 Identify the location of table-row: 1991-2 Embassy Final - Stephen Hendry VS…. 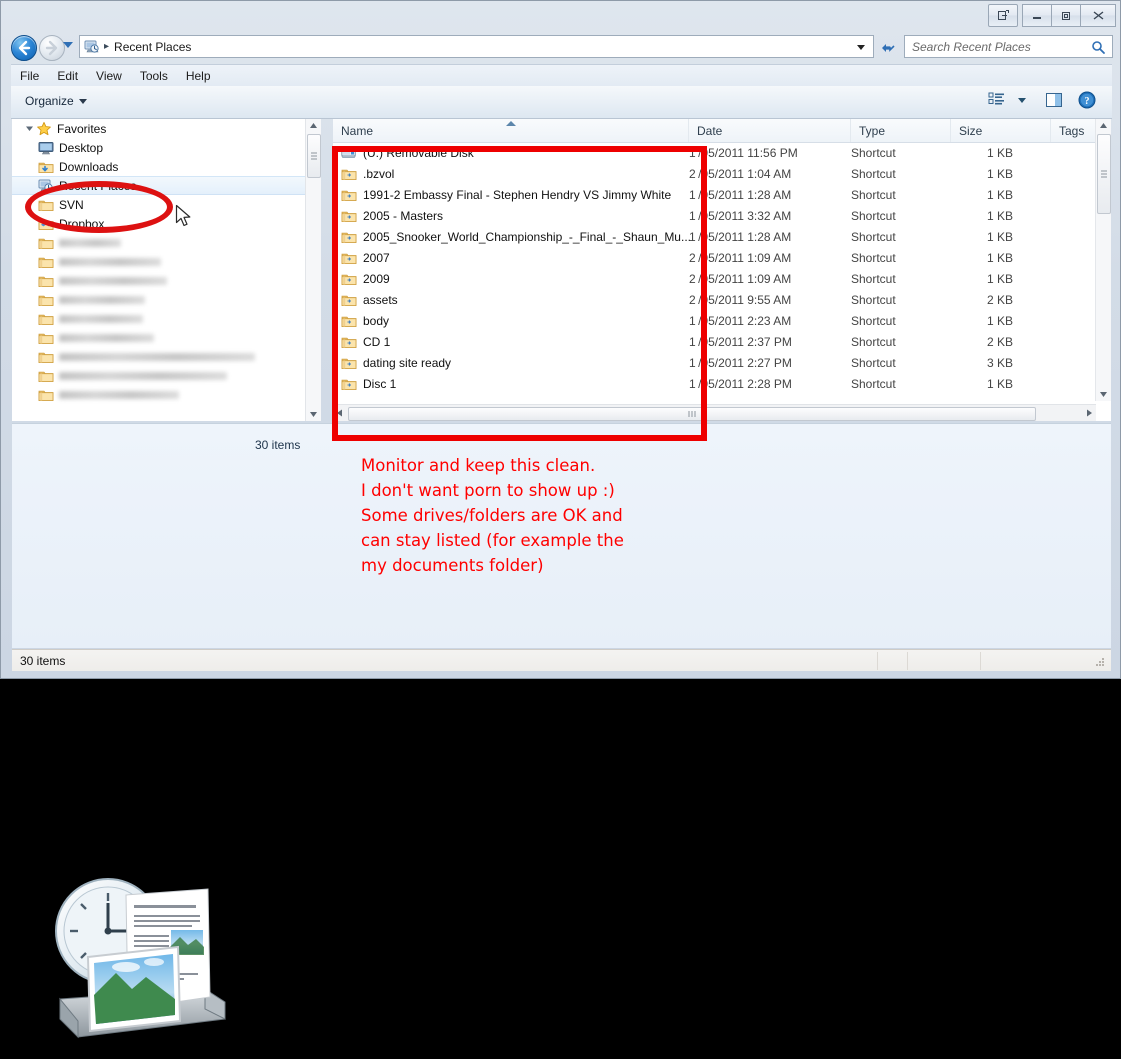
(714, 194).